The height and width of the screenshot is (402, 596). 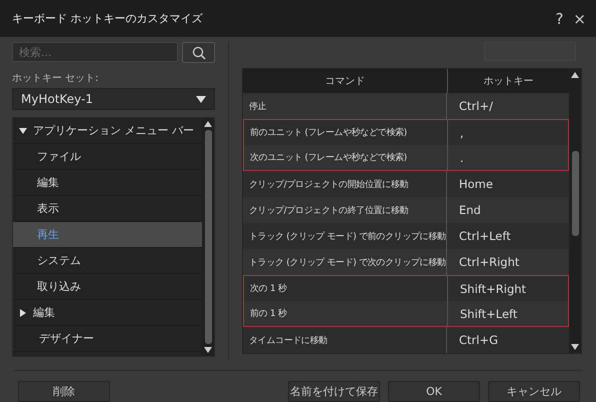 I want to click on table-row: 前のユニット (フレームや秒などで検索) ,, so click(x=406, y=132).